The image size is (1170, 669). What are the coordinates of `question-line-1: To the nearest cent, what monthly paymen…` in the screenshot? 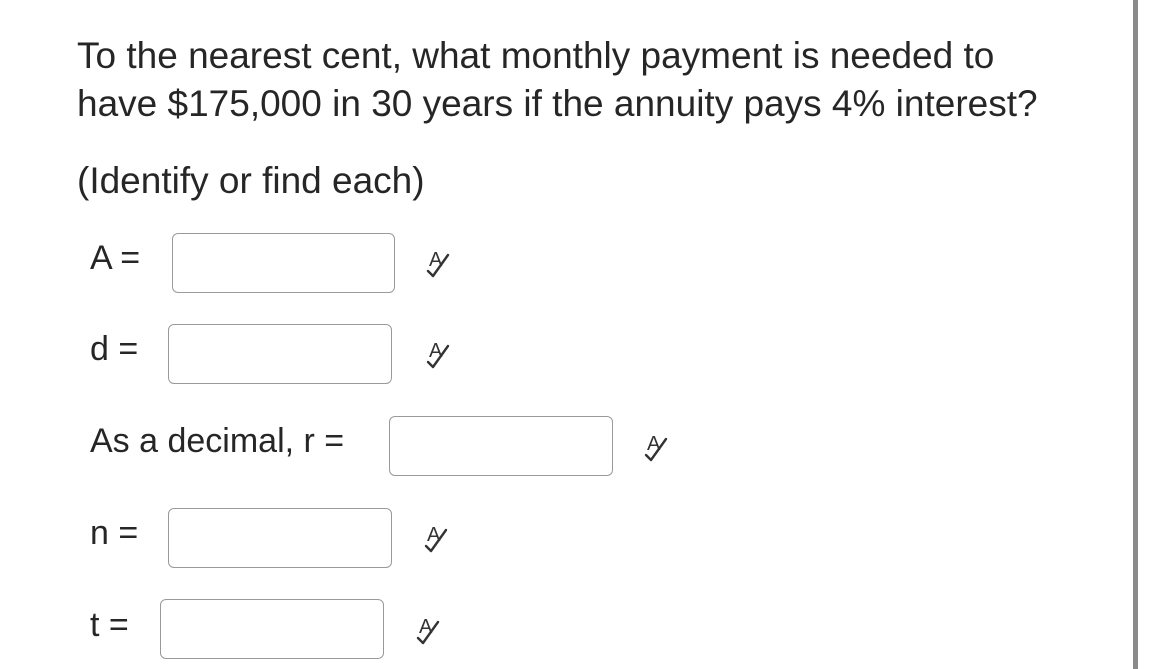 It's located at (536, 55).